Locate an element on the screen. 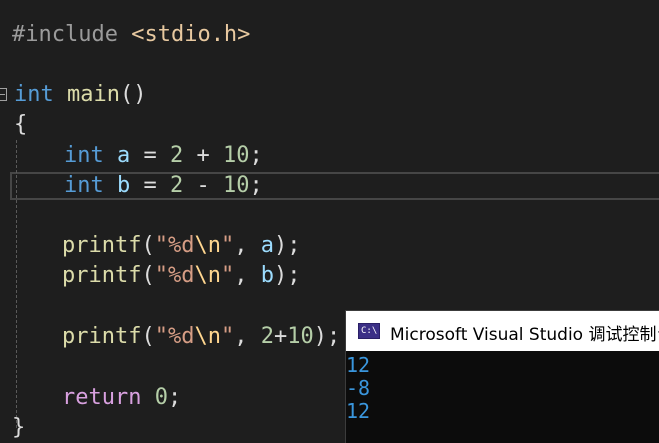 The height and width of the screenshot is (443, 659). variable-a: a is located at coordinates (124, 155).